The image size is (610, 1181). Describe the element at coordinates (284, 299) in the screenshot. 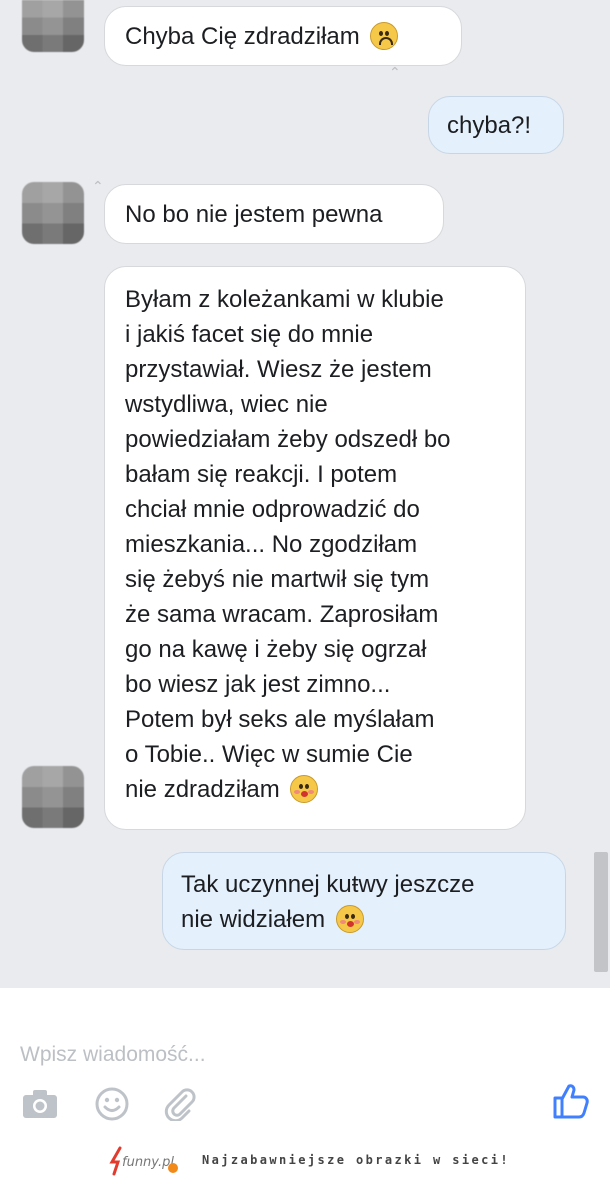

I see `message-line: Byłam z koleżankami w klubie` at that location.